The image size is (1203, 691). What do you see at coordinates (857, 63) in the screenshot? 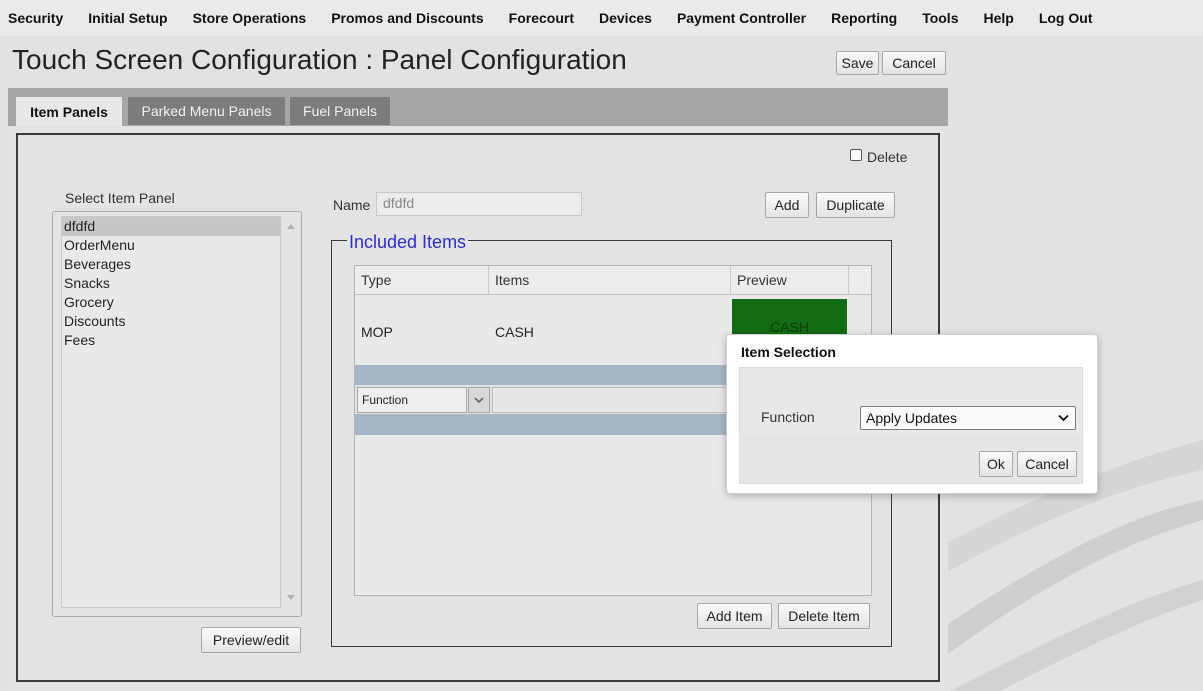
I see `save-button: Save` at bounding box center [857, 63].